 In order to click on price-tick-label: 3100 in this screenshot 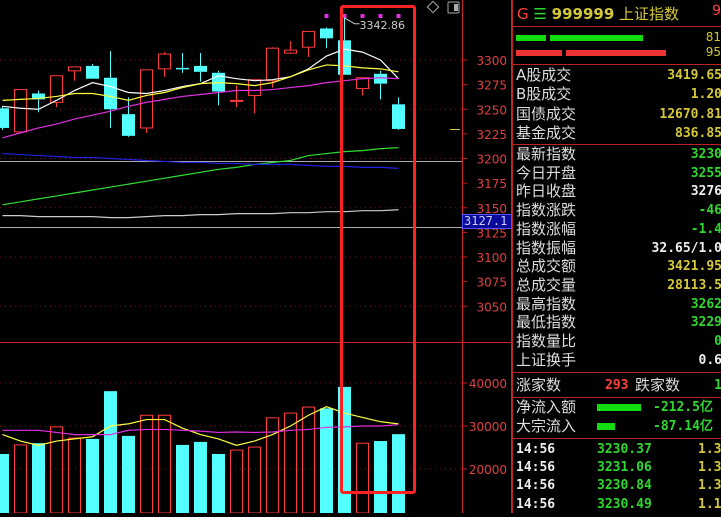, I will do `click(491, 258)`.